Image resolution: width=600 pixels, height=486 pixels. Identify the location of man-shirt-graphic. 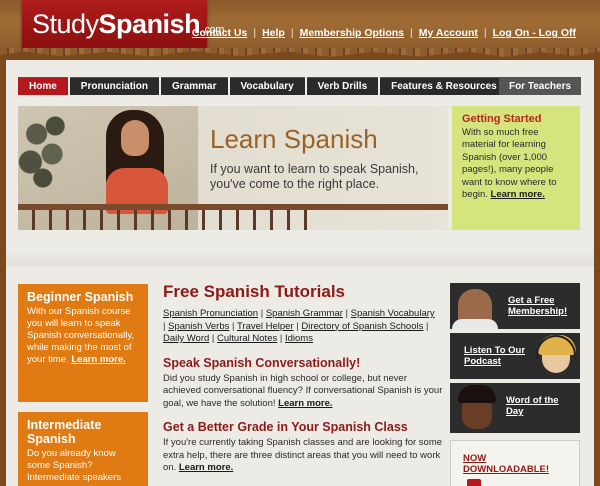
(475, 324).